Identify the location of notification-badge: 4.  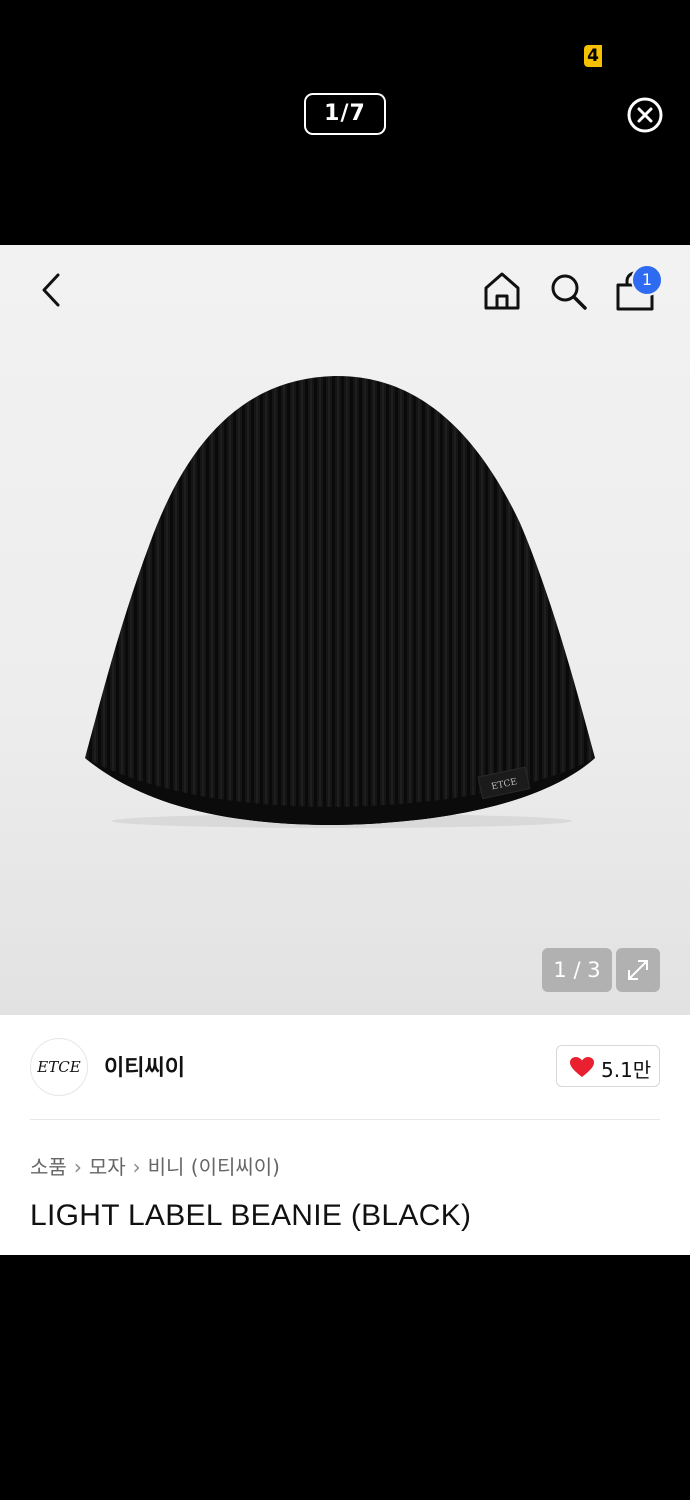
(593, 56).